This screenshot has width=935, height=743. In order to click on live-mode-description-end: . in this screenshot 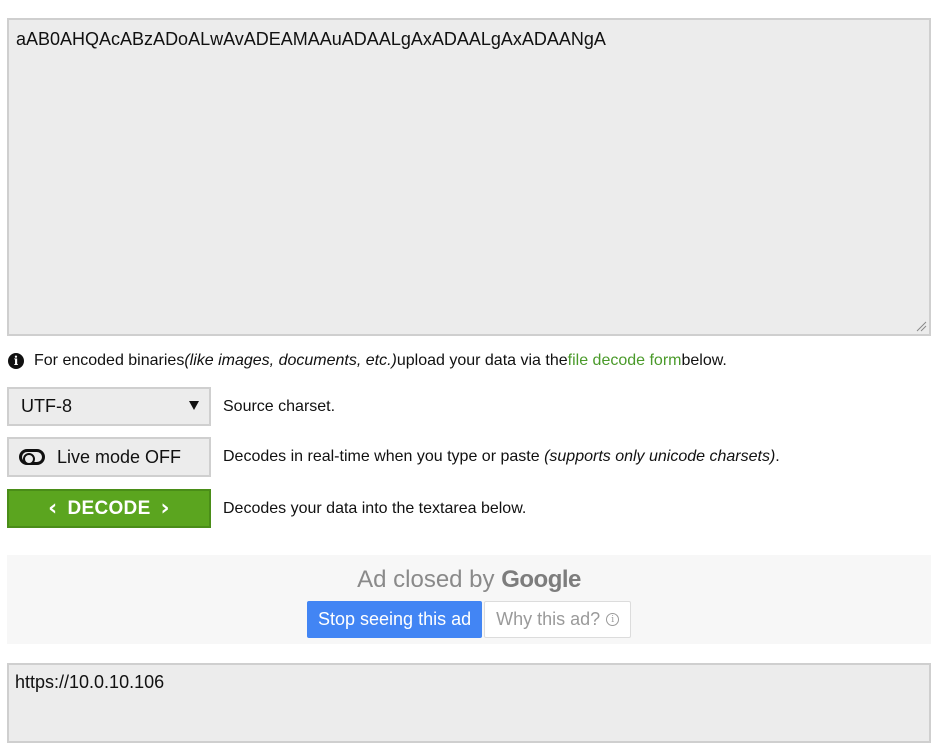, I will do `click(777, 456)`.